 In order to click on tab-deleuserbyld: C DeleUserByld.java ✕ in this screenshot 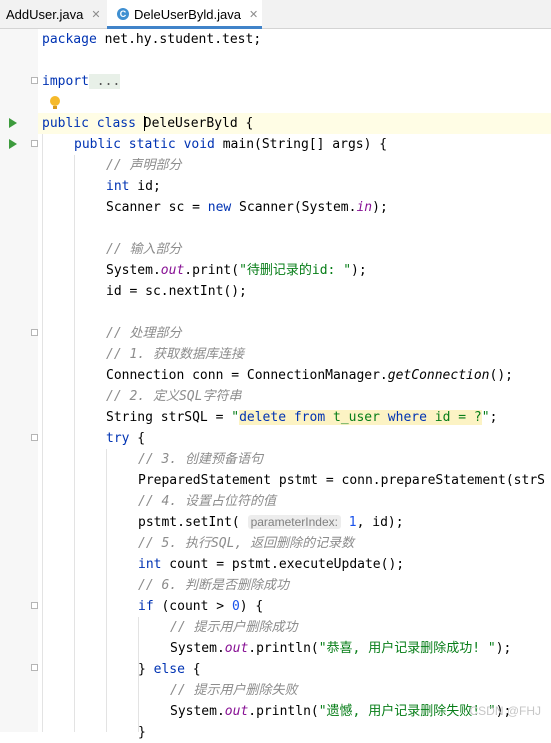, I will do `click(184, 14)`.